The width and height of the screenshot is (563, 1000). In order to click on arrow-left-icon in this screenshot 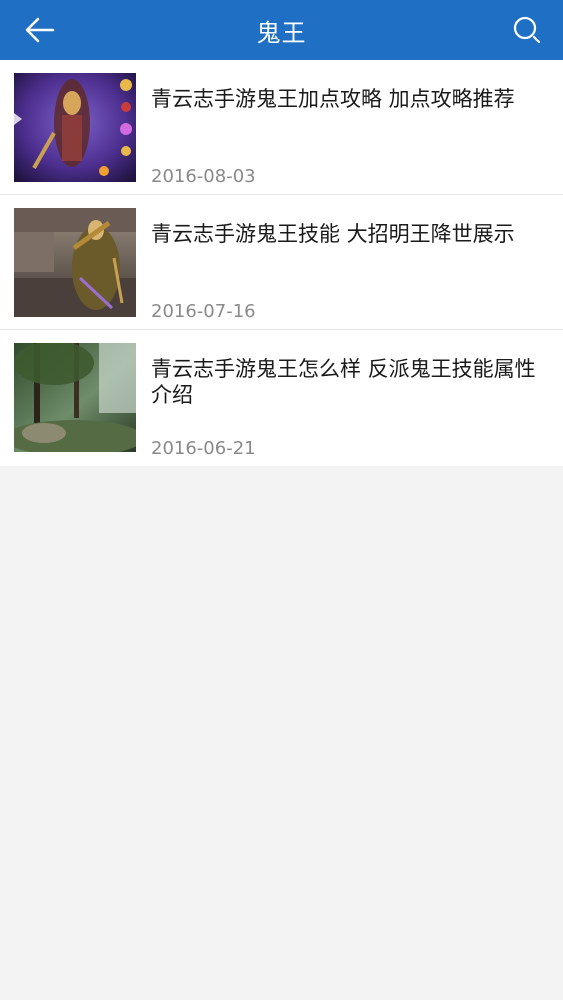, I will do `click(40, 30)`.